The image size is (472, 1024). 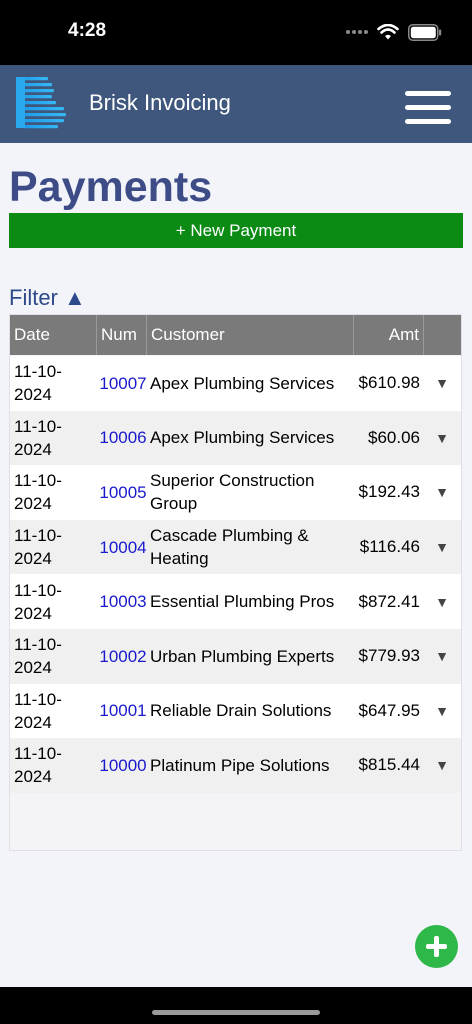 I want to click on payment-number-link: 10006, so click(x=123, y=438).